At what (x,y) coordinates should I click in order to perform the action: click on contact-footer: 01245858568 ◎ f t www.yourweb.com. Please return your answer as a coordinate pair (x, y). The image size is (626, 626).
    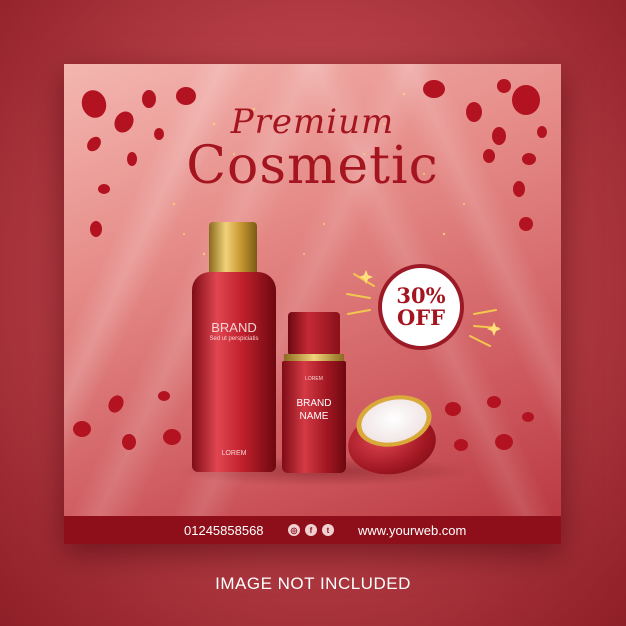
    Looking at the image, I should click on (312, 530).